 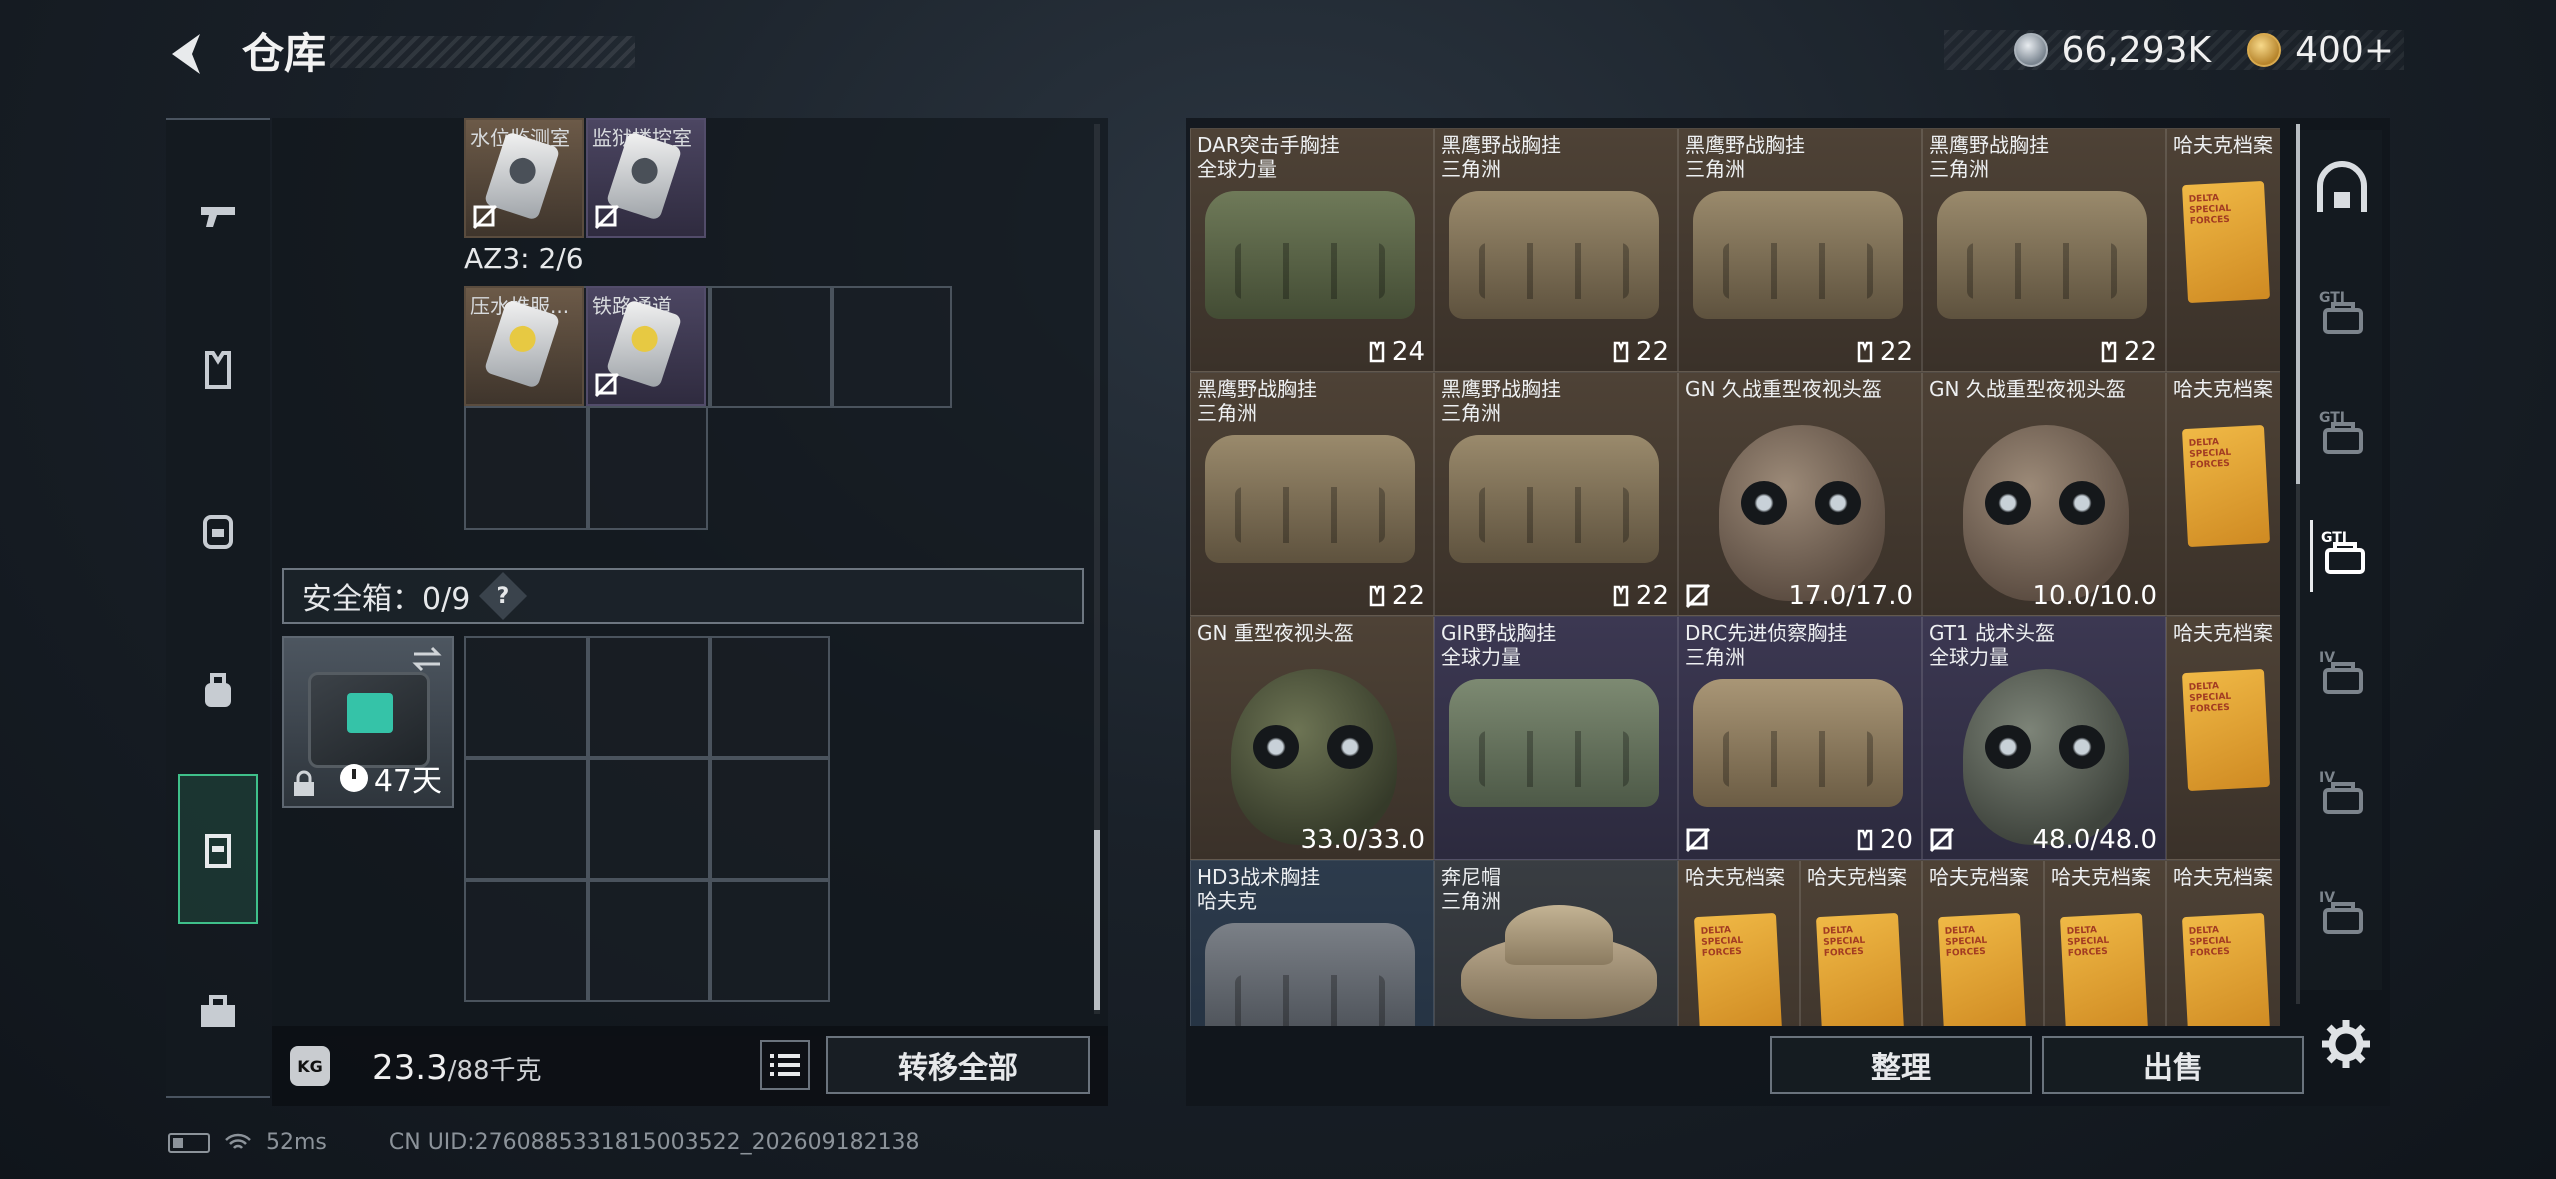 What do you see at coordinates (218, 849) in the screenshot?
I see `nav-safebox` at bounding box center [218, 849].